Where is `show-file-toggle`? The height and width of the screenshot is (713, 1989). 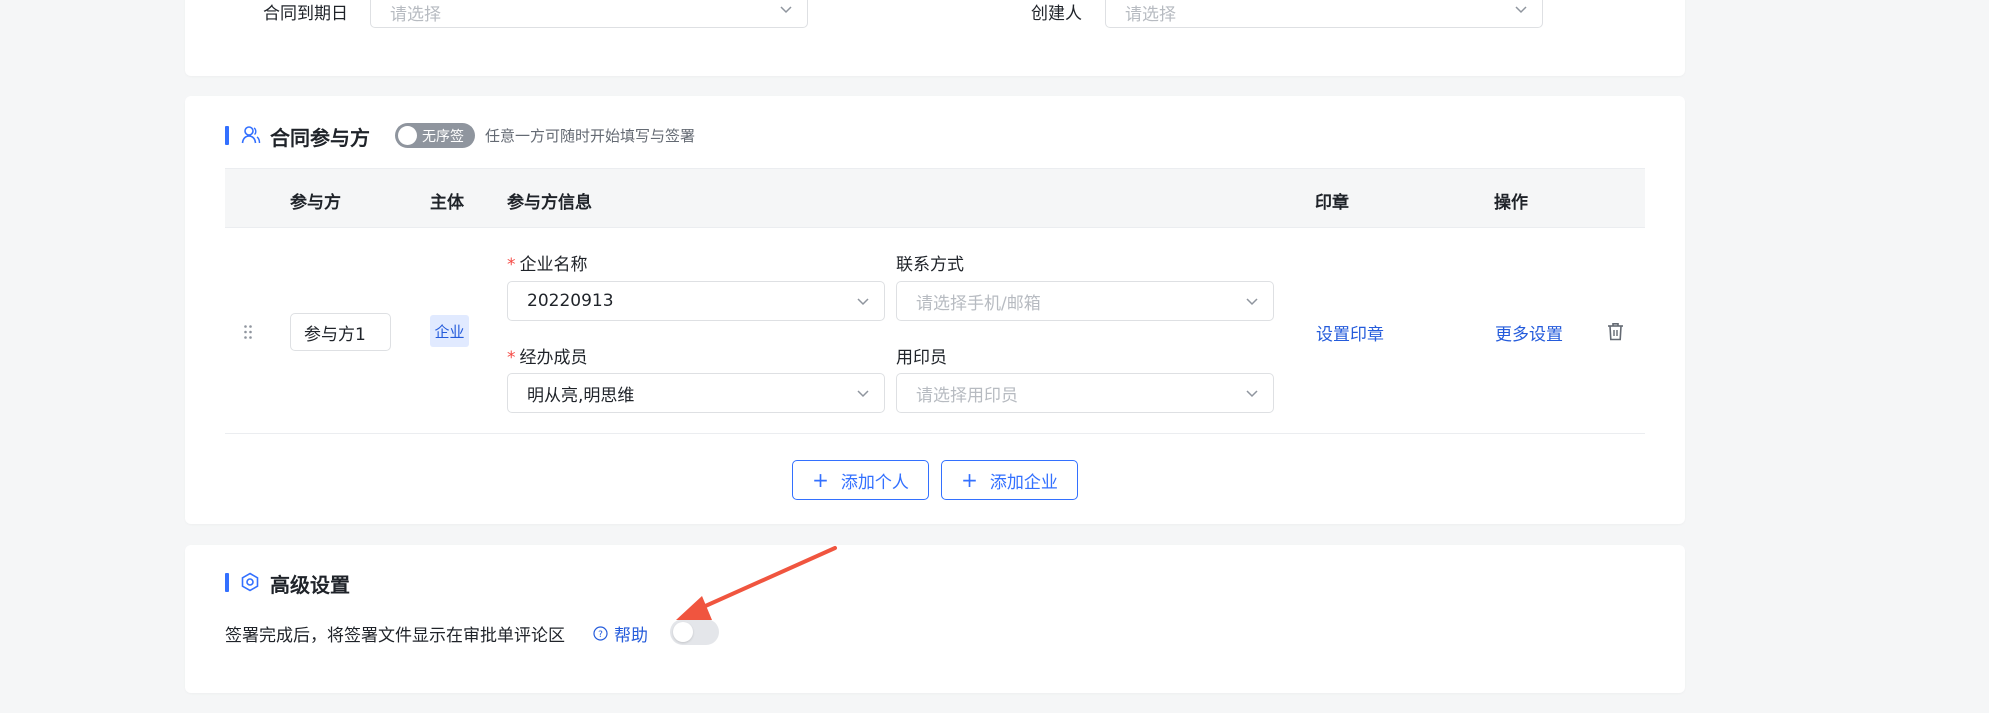 show-file-toggle is located at coordinates (694, 632).